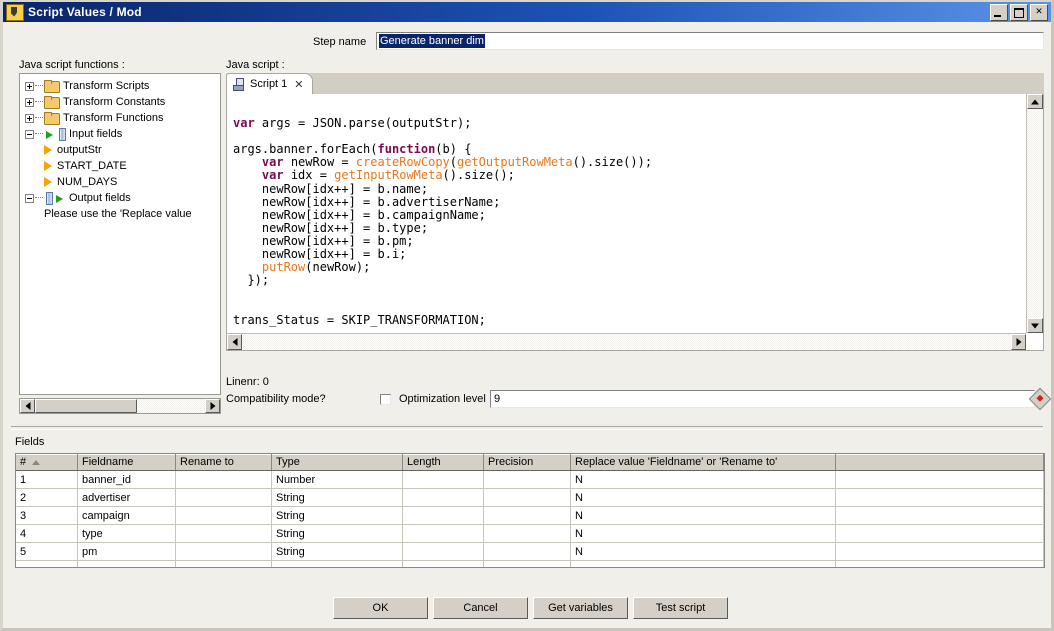 The width and height of the screenshot is (1054, 631). I want to click on cell-fieldname: banner_id, so click(126, 479).